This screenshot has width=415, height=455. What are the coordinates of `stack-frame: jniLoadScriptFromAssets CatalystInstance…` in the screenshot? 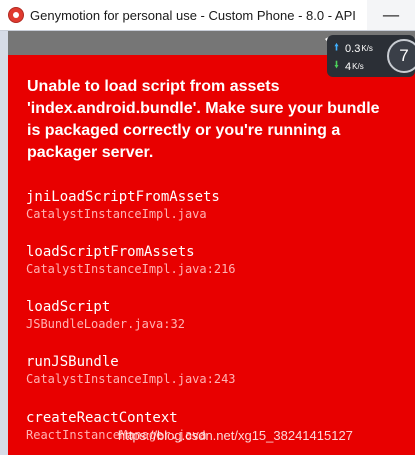 It's located at (123, 205).